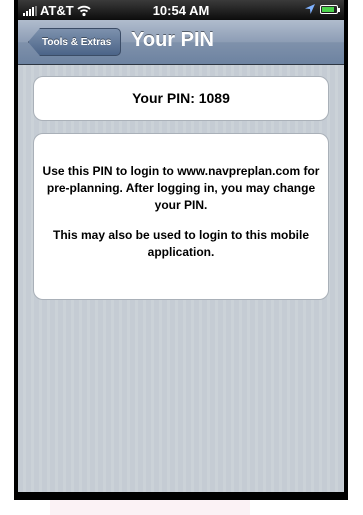 The height and width of the screenshot is (515, 363). I want to click on navigation-bar: Tools & Extras Your PIN, so click(181, 42).